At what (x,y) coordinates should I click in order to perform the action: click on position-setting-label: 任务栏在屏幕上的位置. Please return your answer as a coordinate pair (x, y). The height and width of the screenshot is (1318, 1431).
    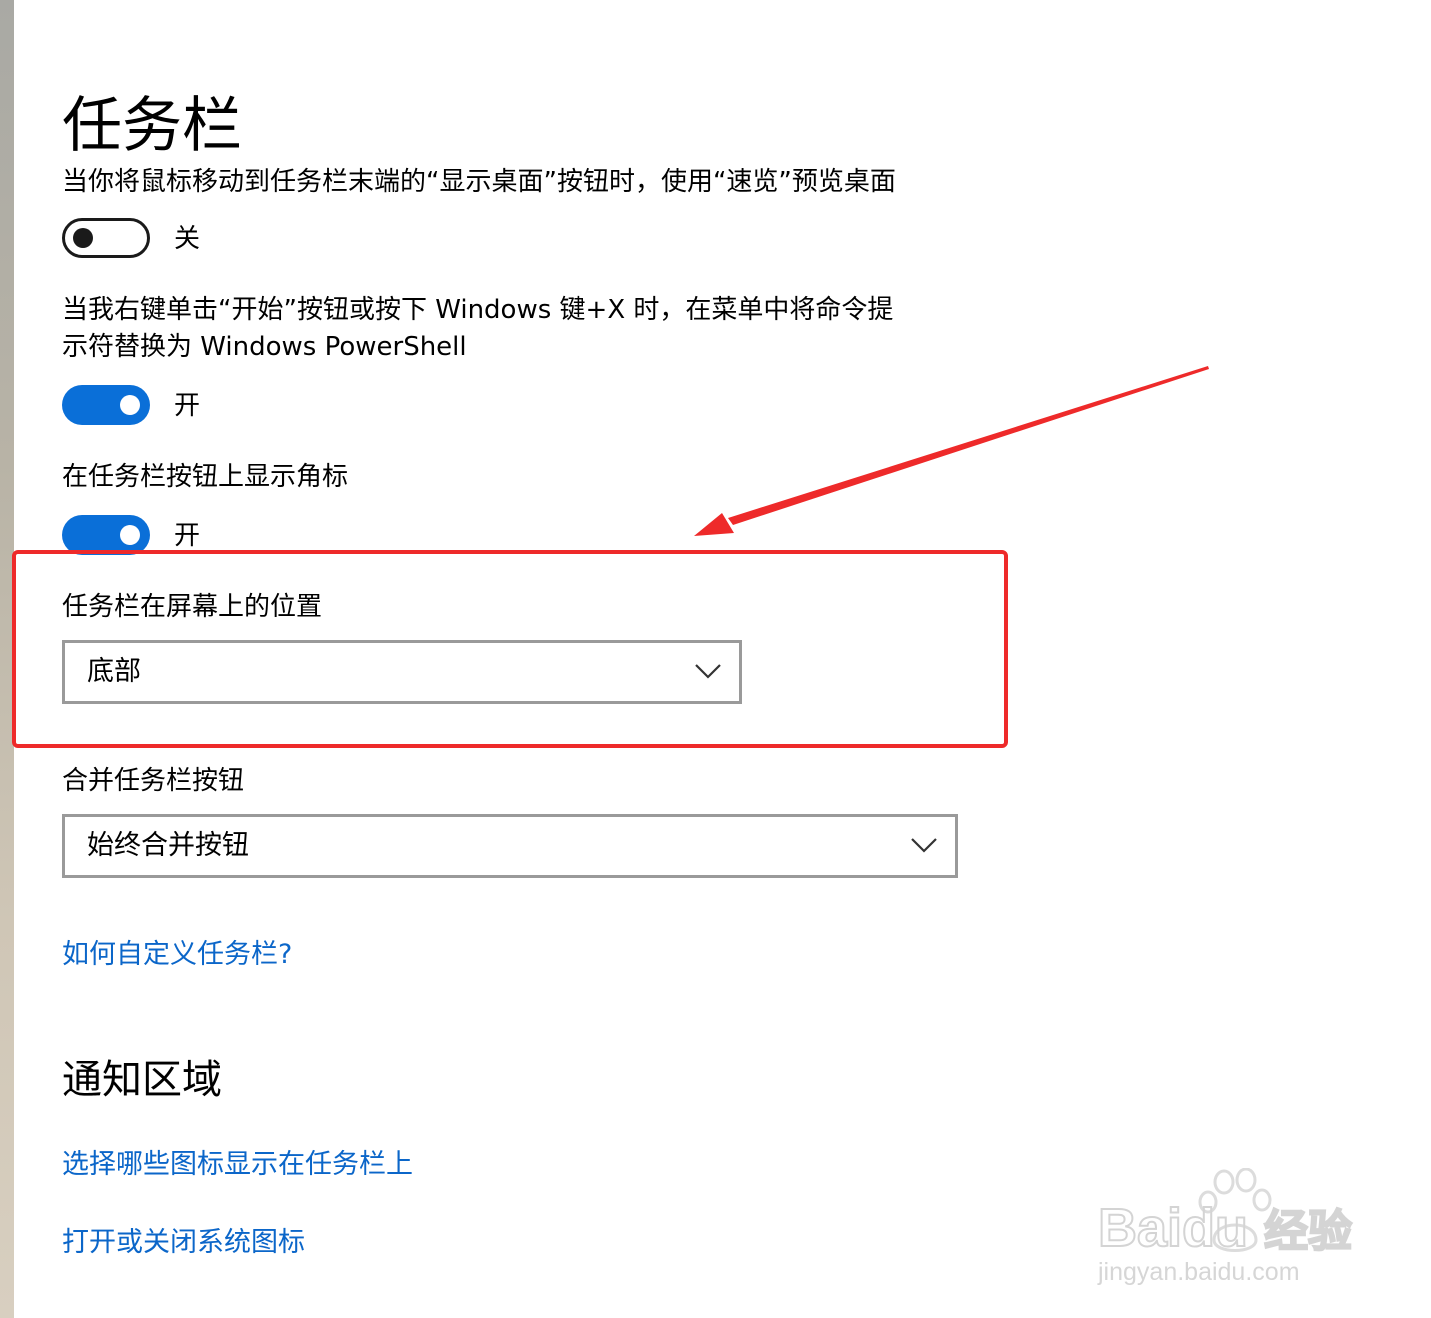
    Looking at the image, I should click on (192, 607).